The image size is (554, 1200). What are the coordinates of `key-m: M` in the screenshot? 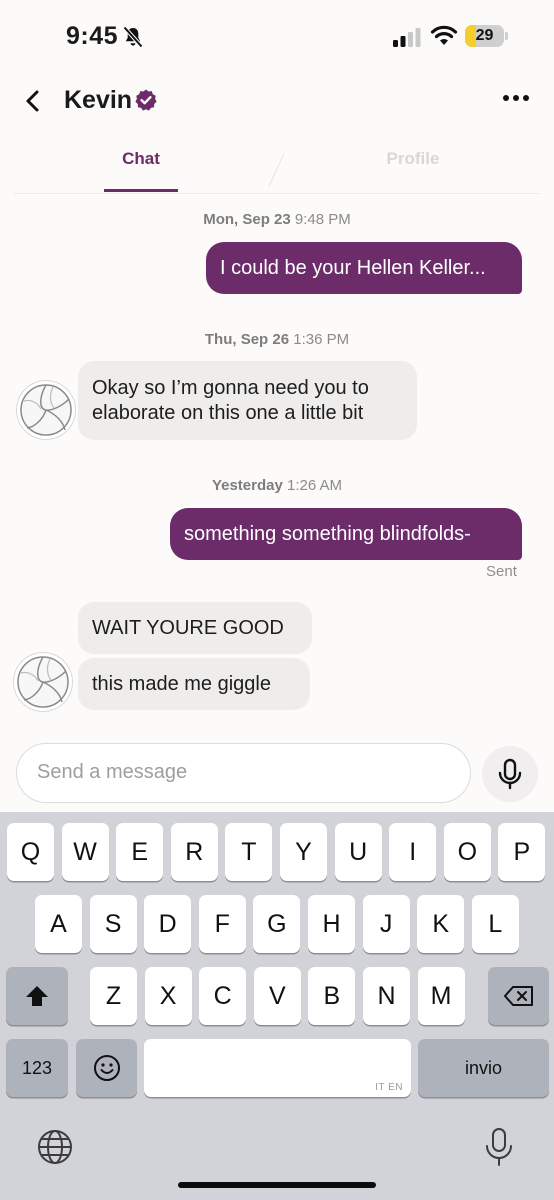 It's located at (441, 996).